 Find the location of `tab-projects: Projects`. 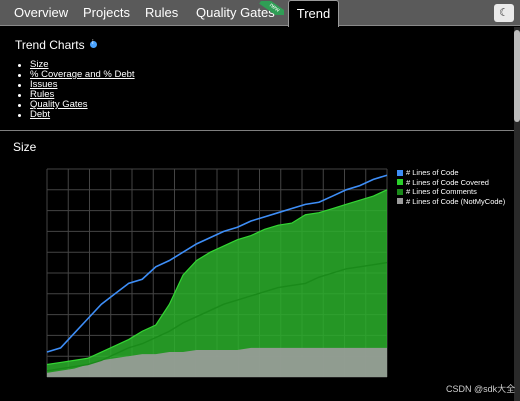

tab-projects: Projects is located at coordinates (106, 13).